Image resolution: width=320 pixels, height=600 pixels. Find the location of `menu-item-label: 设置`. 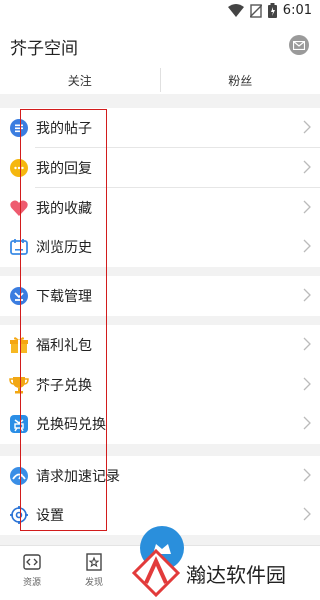

menu-item-label: 设置 is located at coordinates (50, 516).